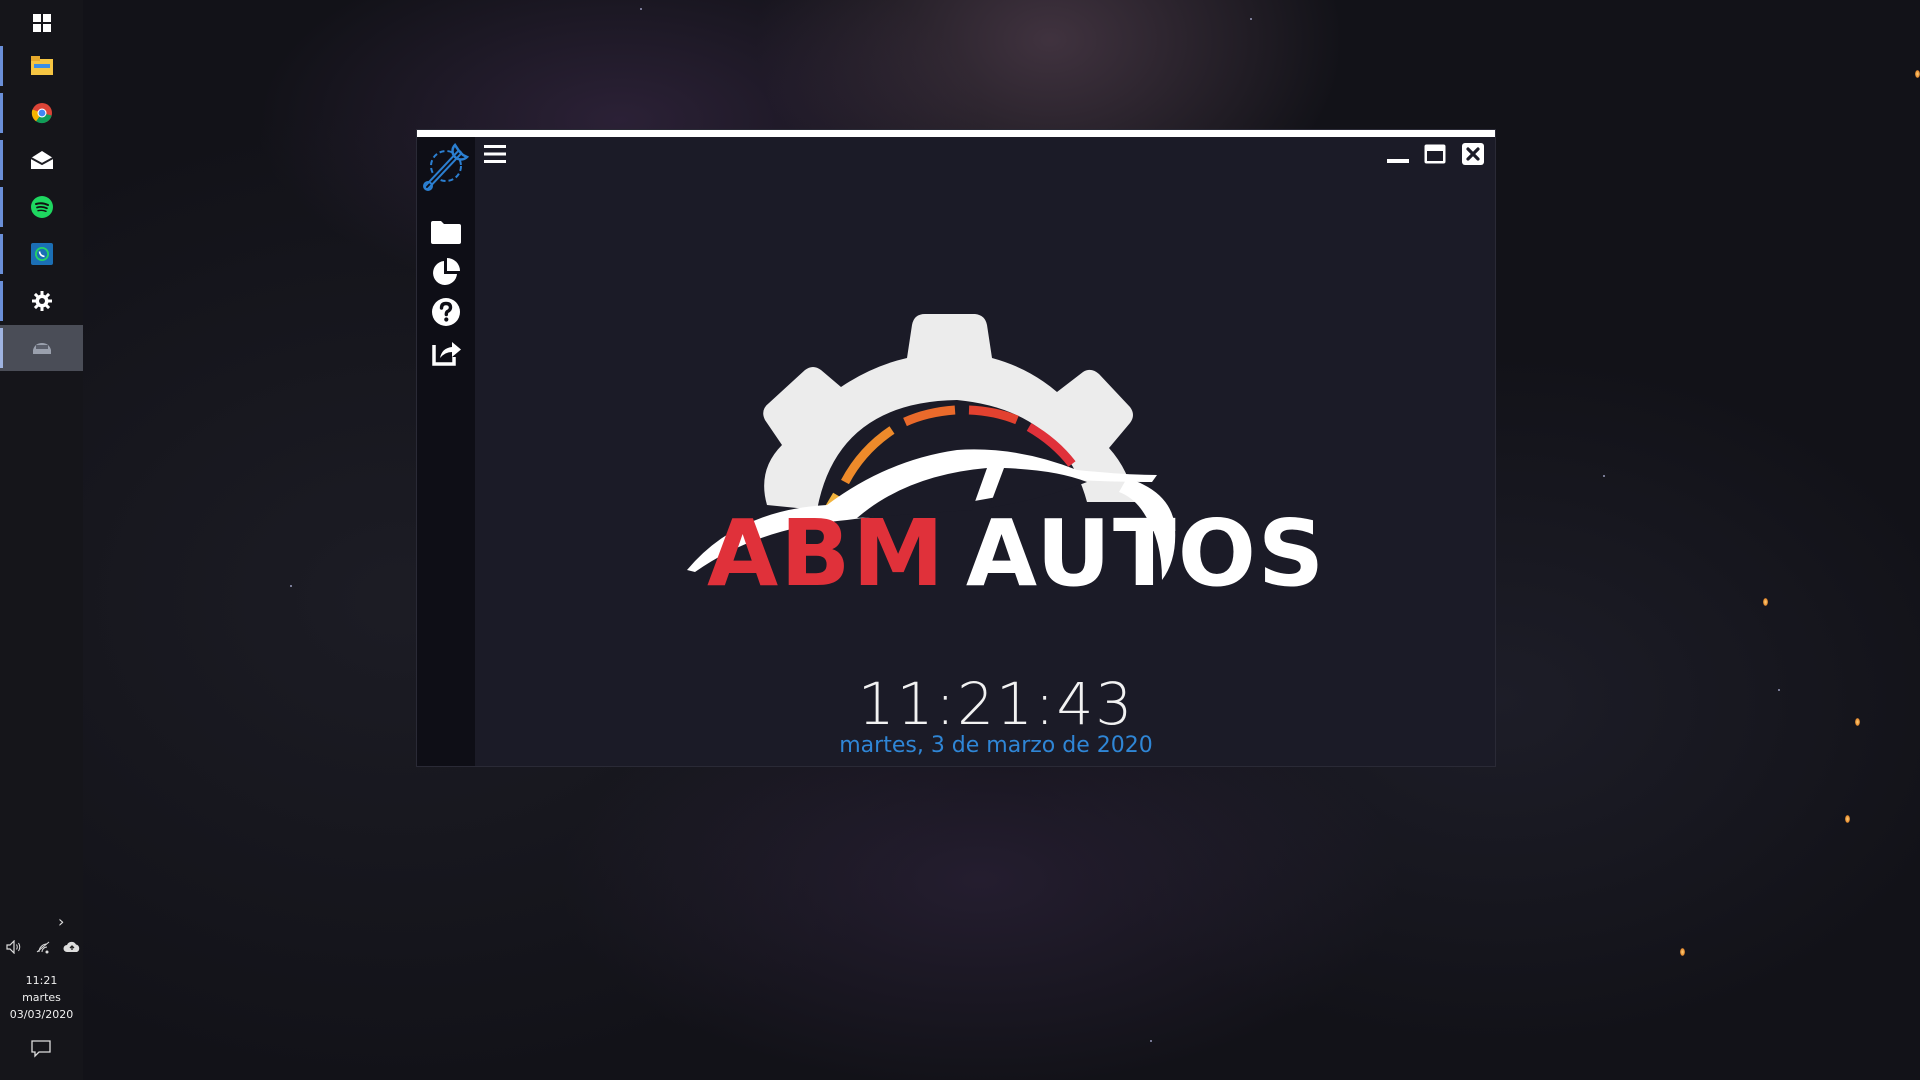  What do you see at coordinates (43, 948) in the screenshot?
I see `network-icon` at bounding box center [43, 948].